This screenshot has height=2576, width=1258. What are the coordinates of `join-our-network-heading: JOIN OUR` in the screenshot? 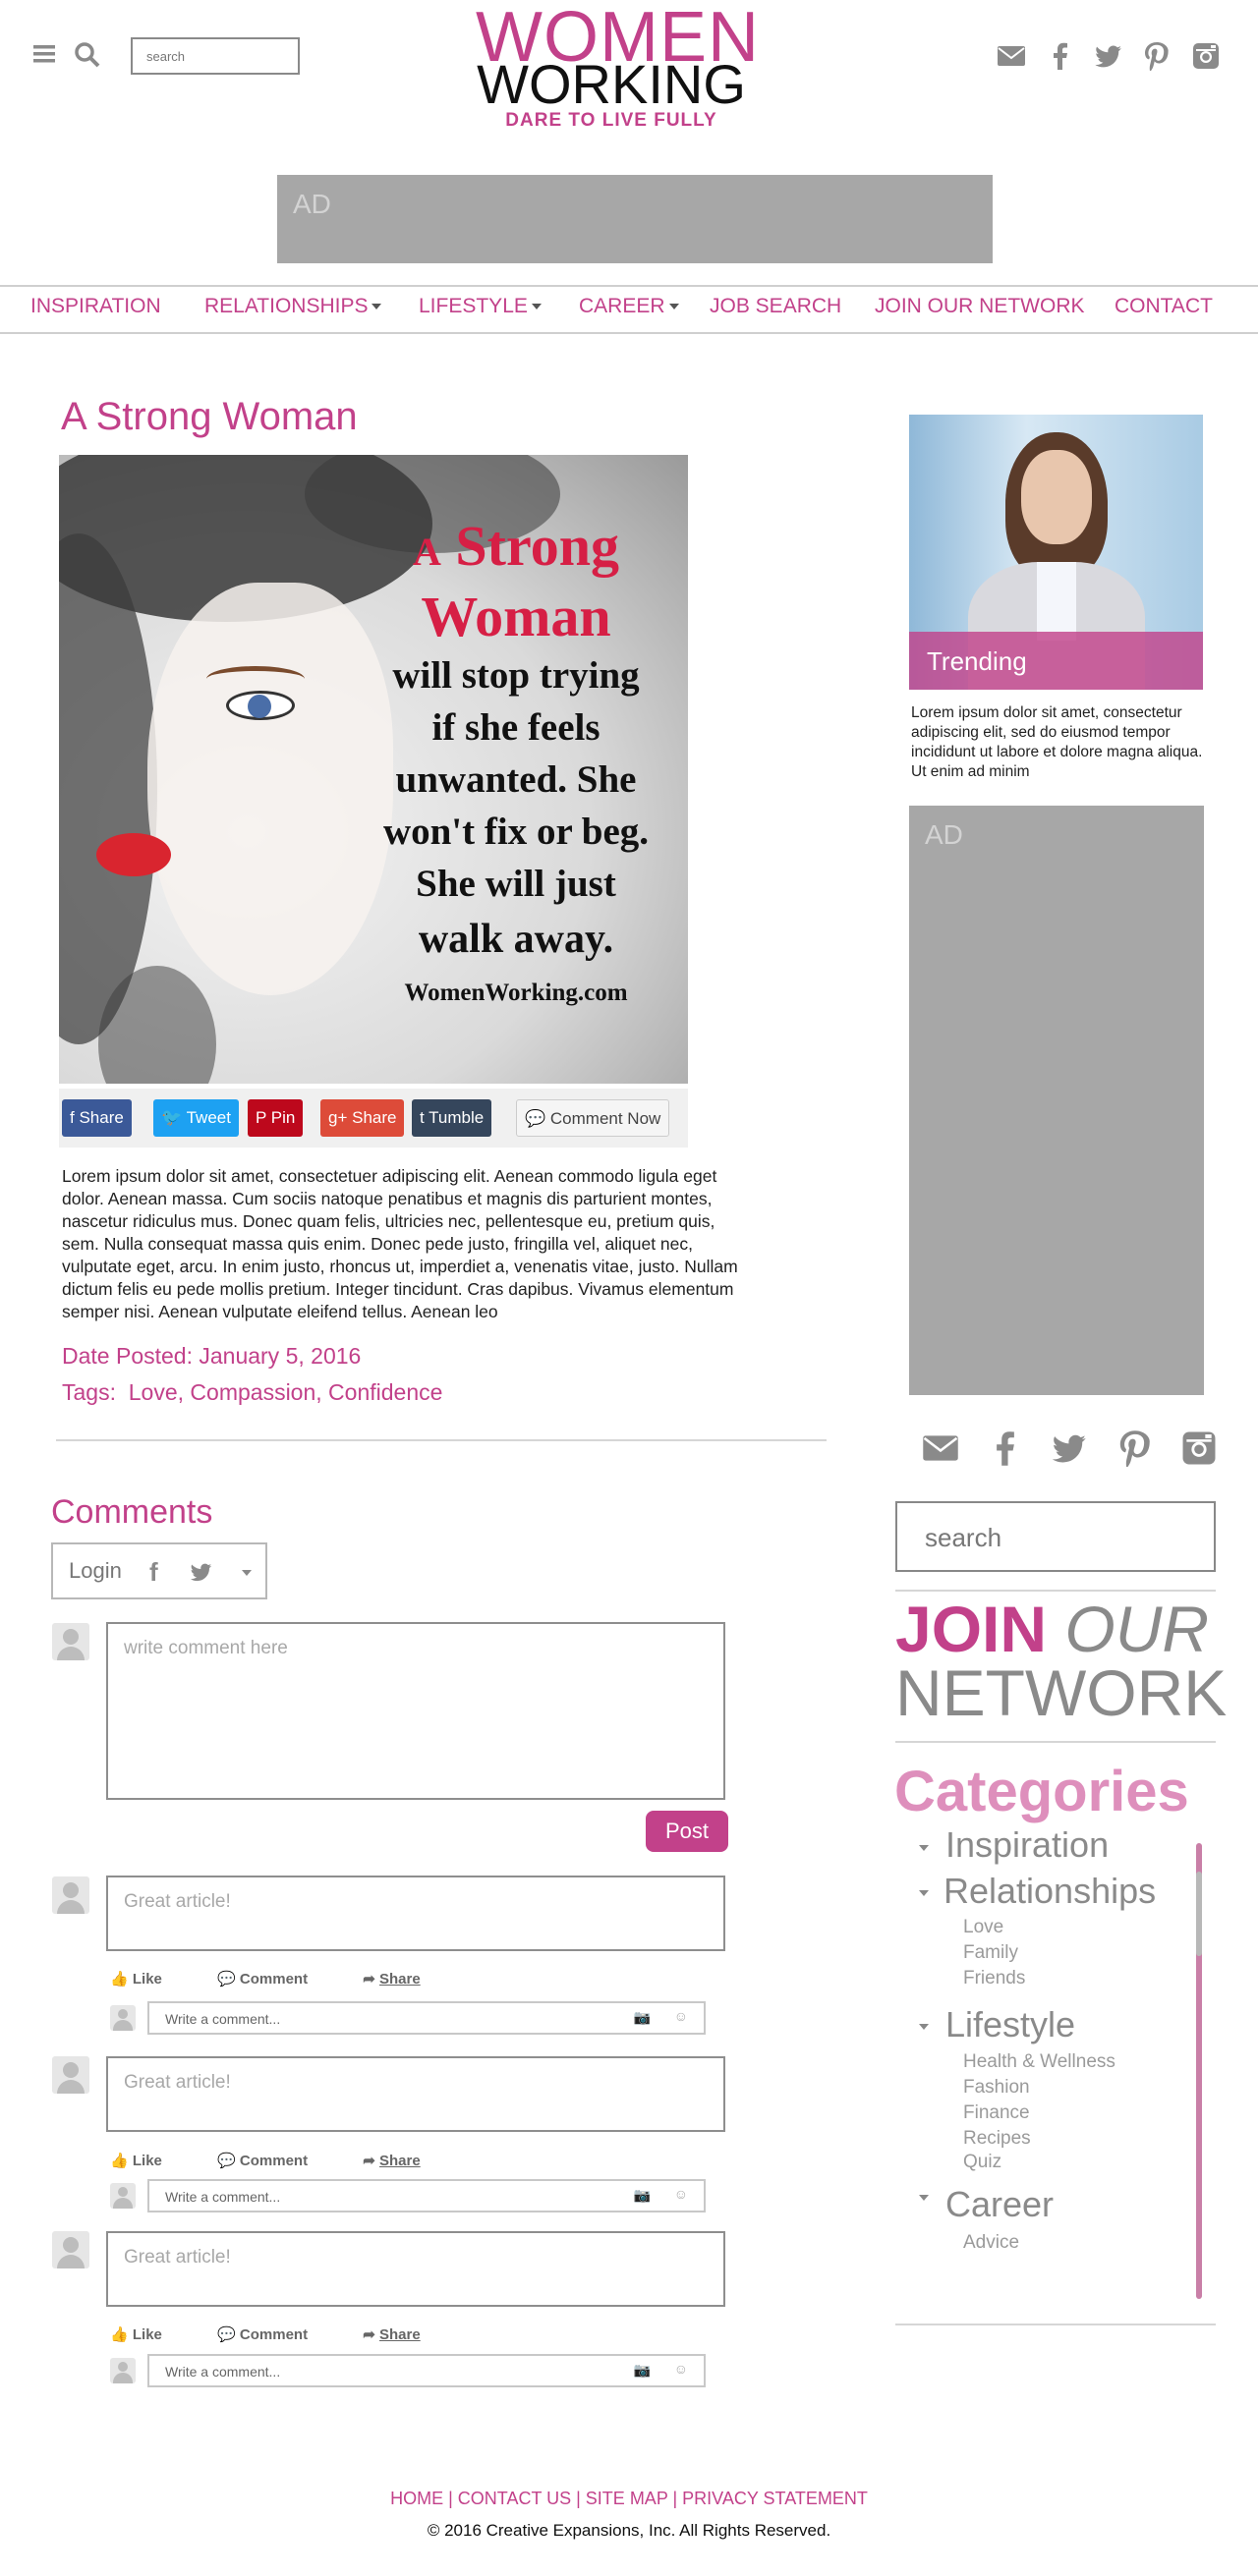 It's located at (1052, 1628).